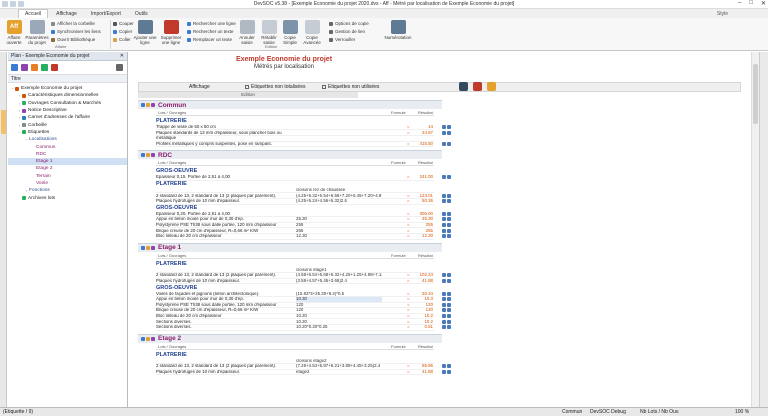 This screenshot has width=768, height=416. I want to click on ajouter-ligne-button: Ajouter une ligne, so click(145, 32).